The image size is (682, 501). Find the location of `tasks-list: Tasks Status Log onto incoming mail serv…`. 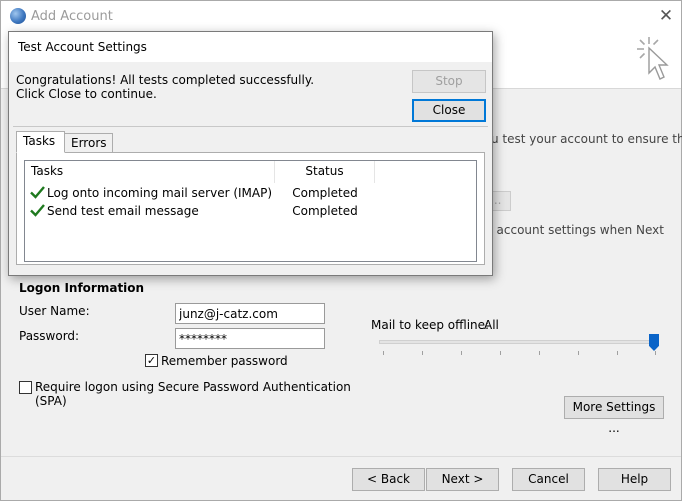

tasks-list: Tasks Status Log onto incoming mail serv… is located at coordinates (250, 211).